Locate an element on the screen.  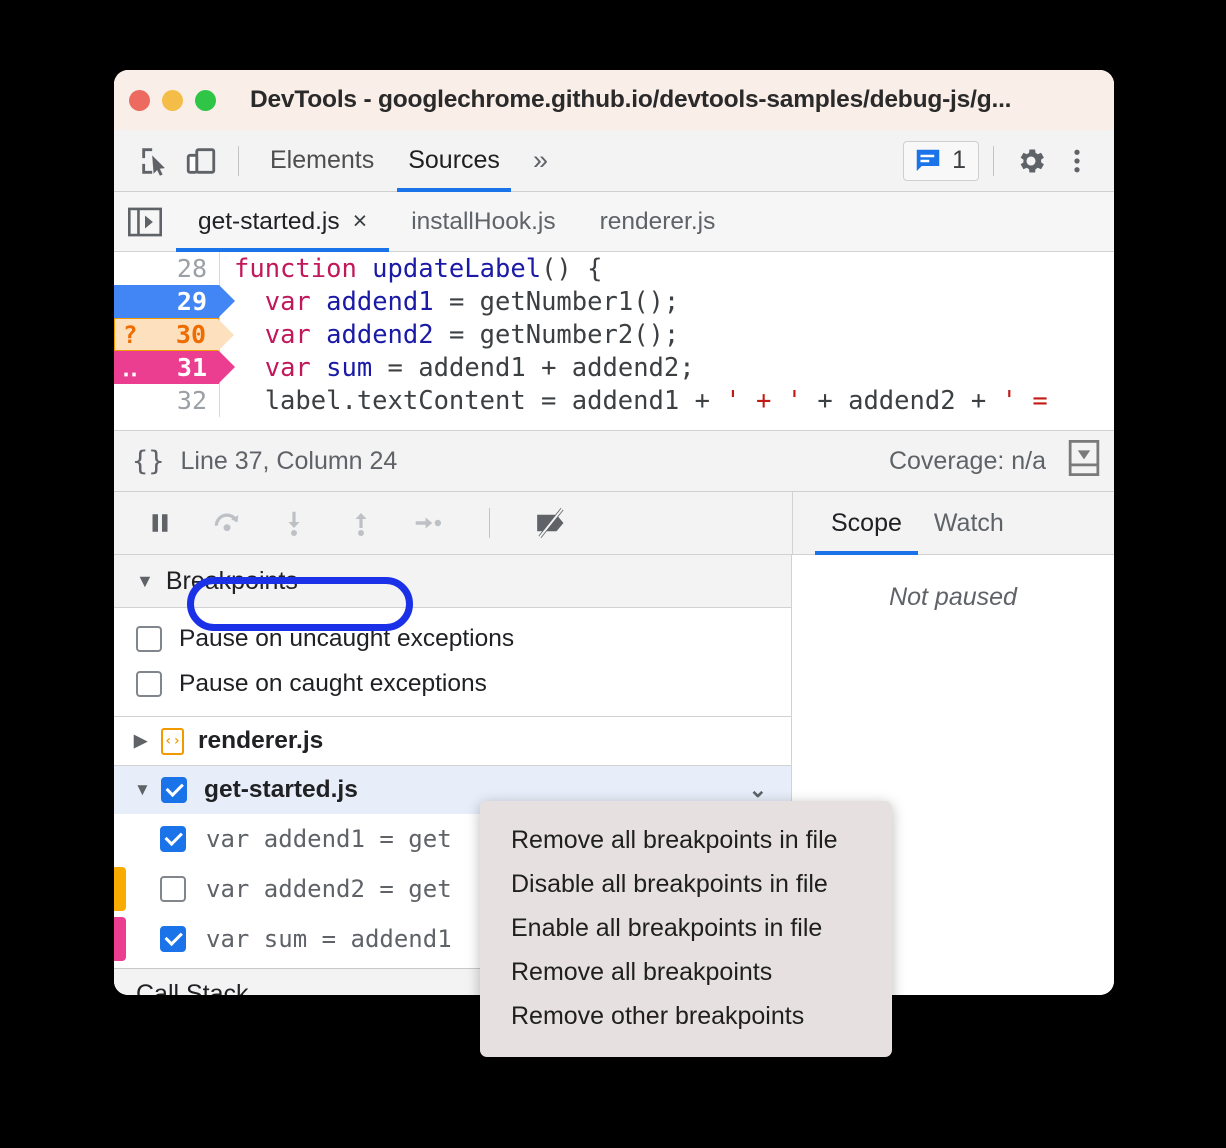
debugger-toolbar-row: Scope Watch is located at coordinates (614, 523).